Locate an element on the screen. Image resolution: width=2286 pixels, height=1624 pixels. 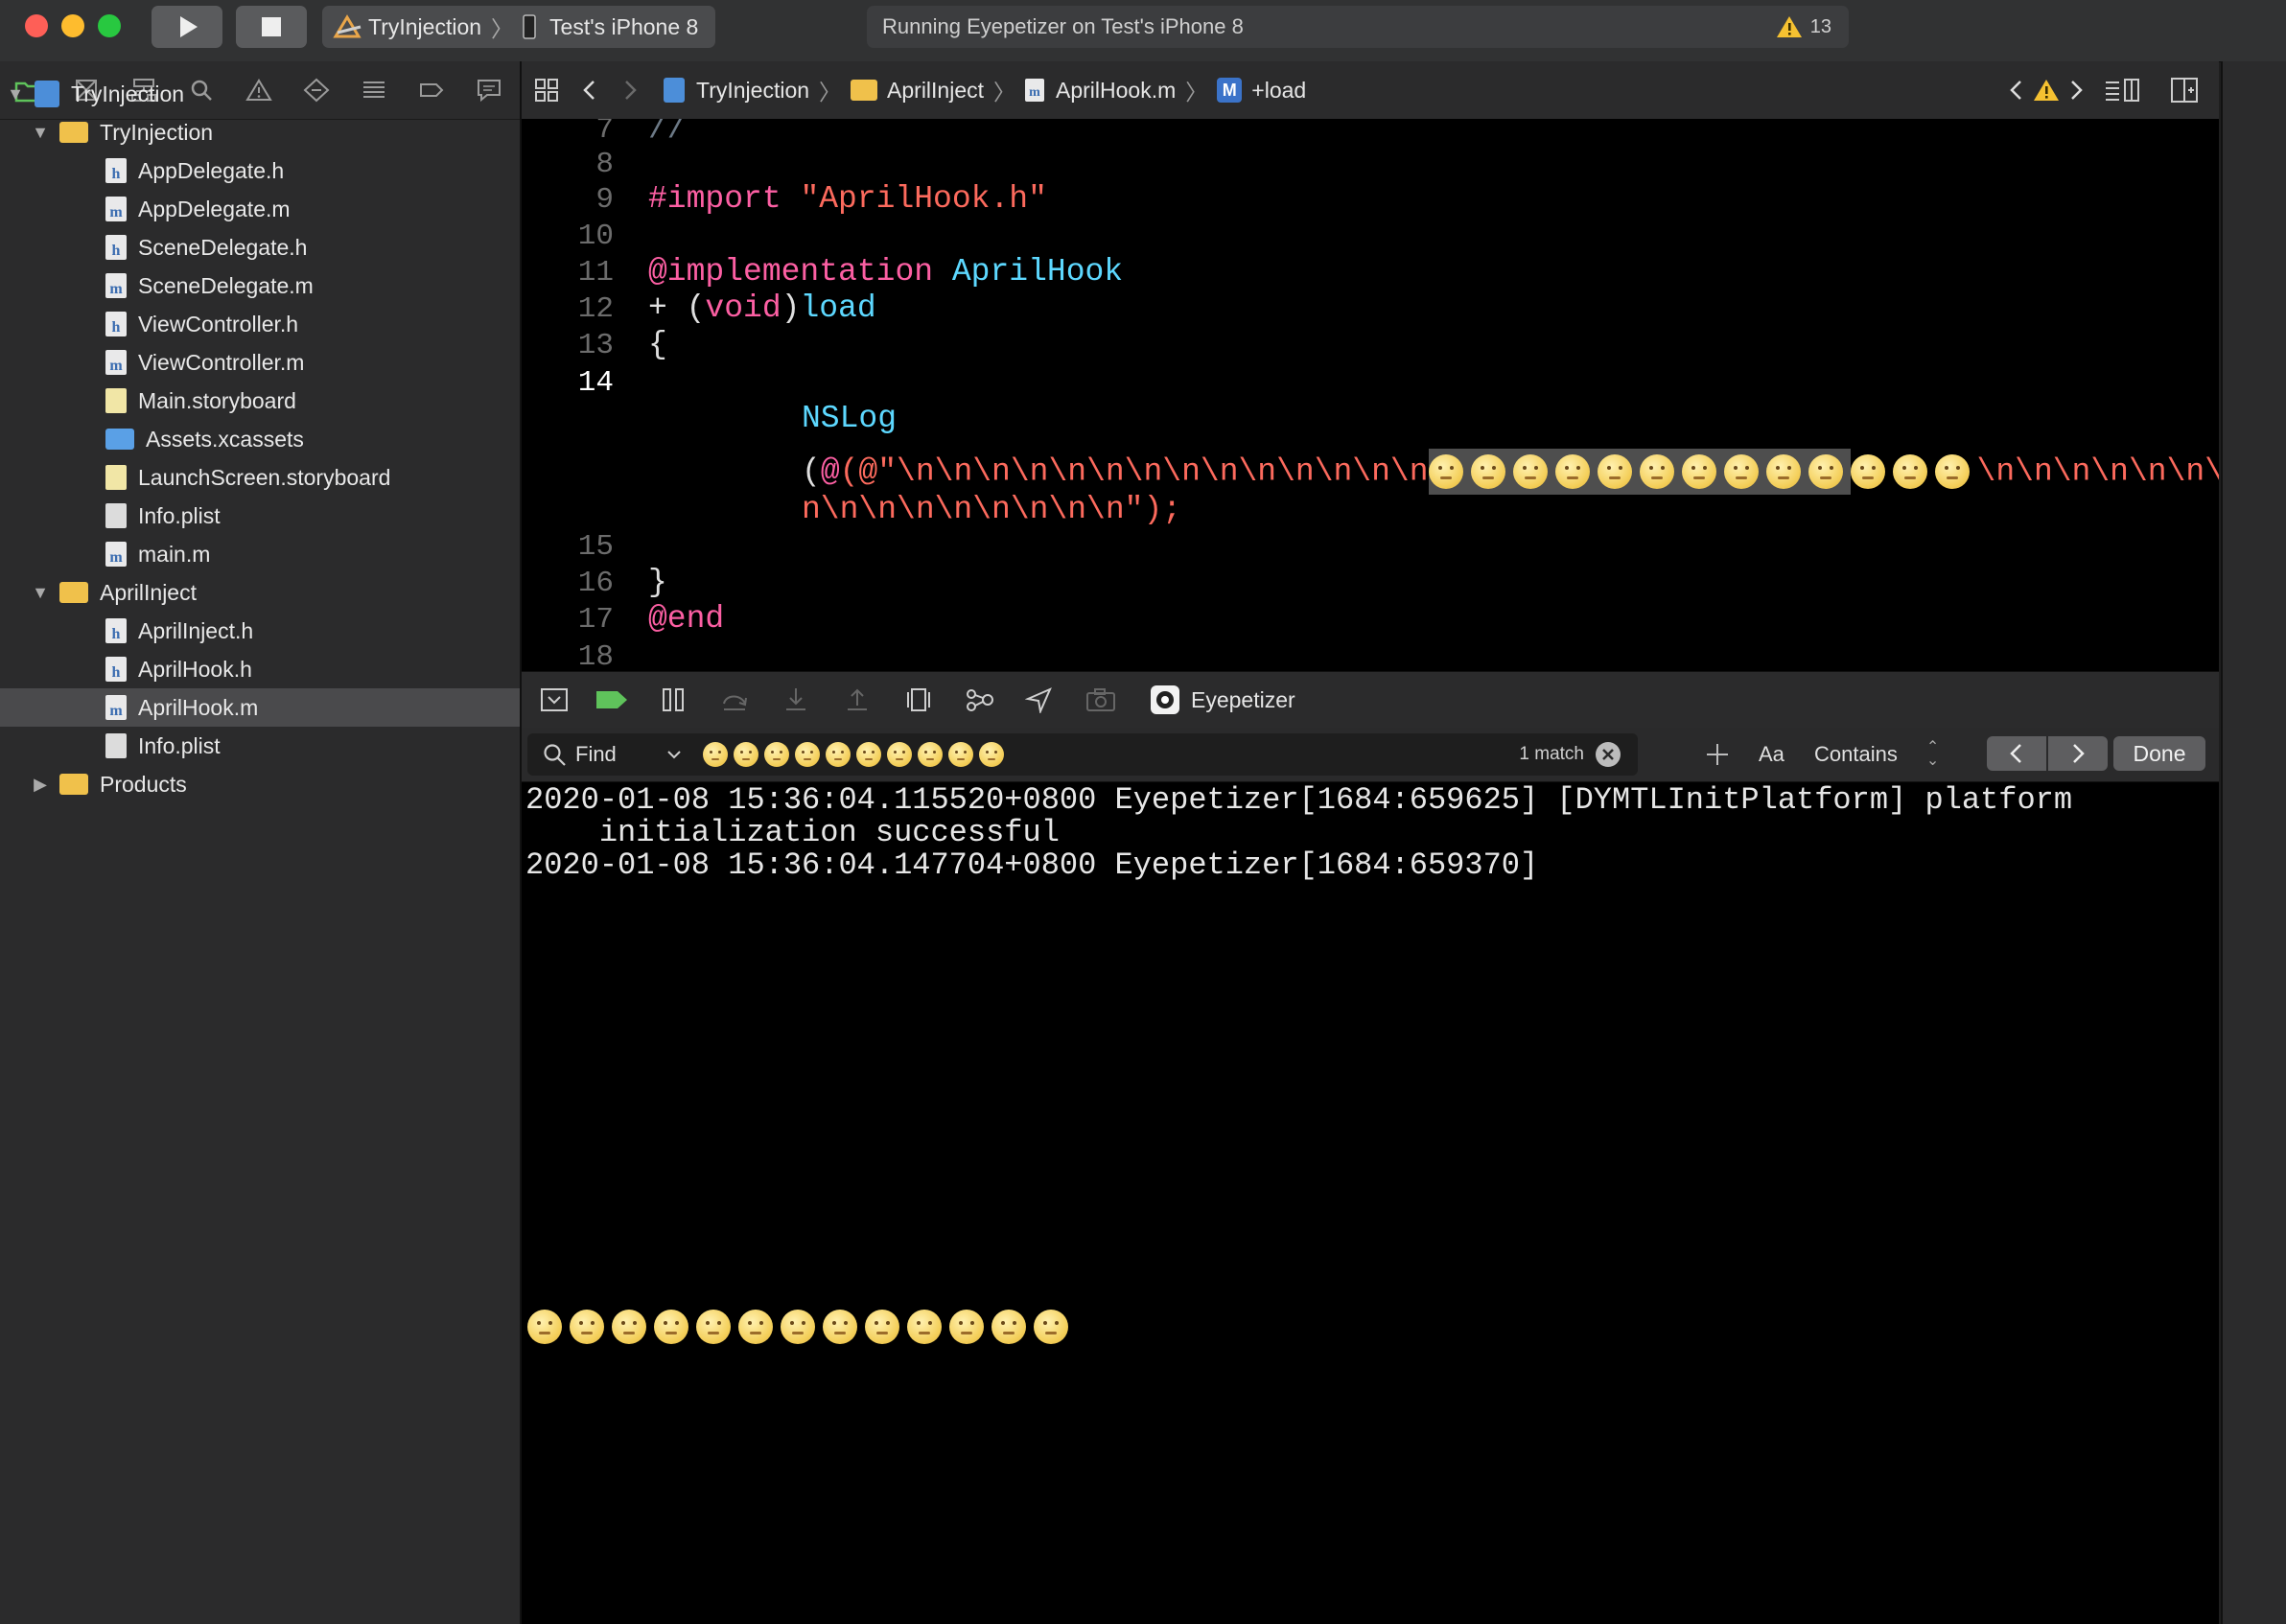
next-issue-icon is located at coordinates (2076, 91).